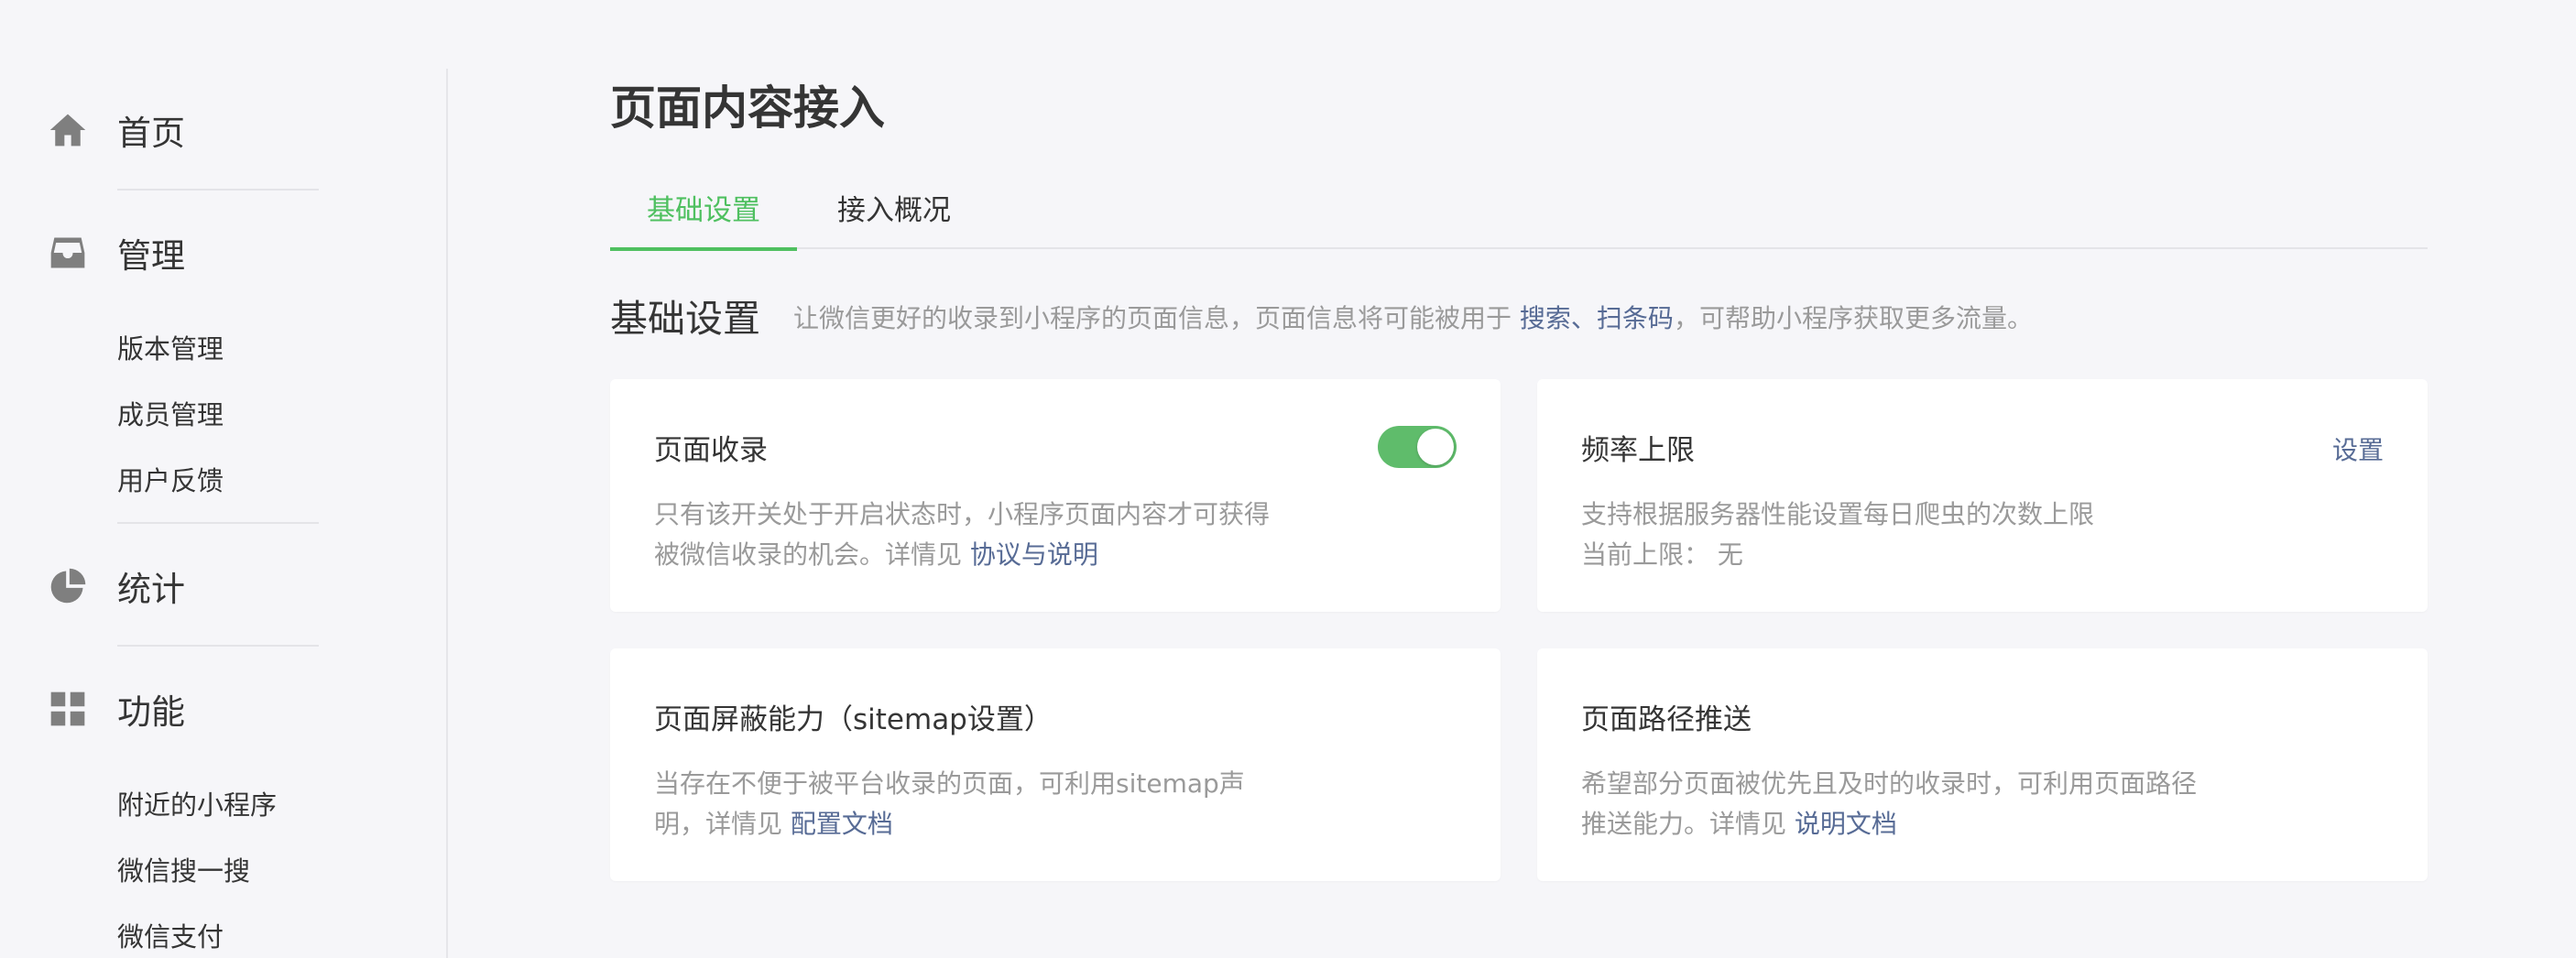 Image resolution: width=2576 pixels, height=958 pixels. I want to click on card-desc-text: 被微信收录的机会。详情见, so click(809, 554).